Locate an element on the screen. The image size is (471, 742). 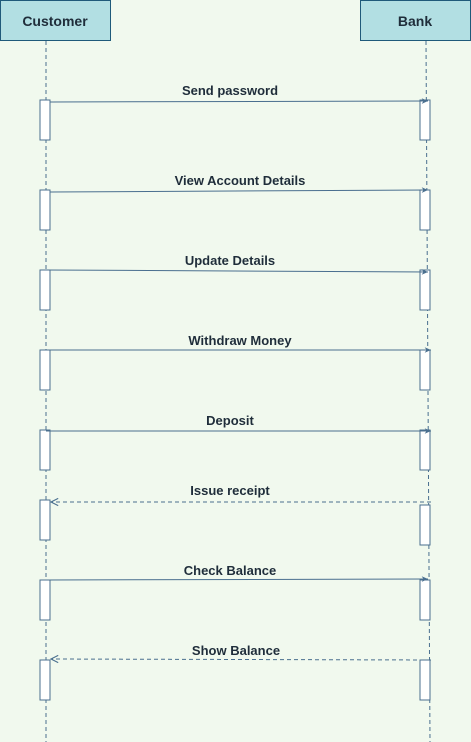
message-label: Show Balance is located at coordinates (236, 650).